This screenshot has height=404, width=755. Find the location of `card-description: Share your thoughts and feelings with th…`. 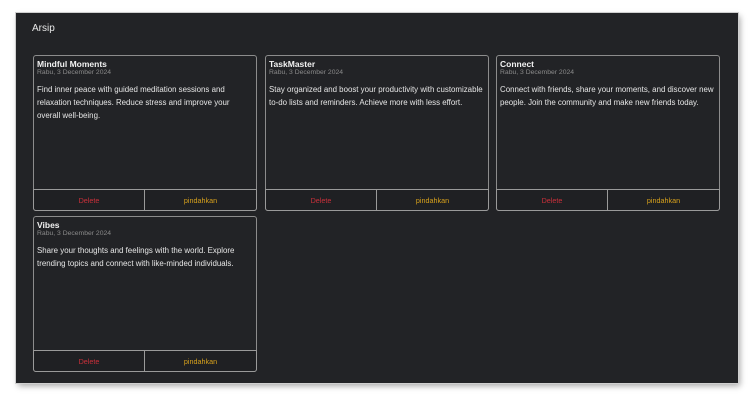

card-description: Share your thoughts and feelings with th… is located at coordinates (136, 257).